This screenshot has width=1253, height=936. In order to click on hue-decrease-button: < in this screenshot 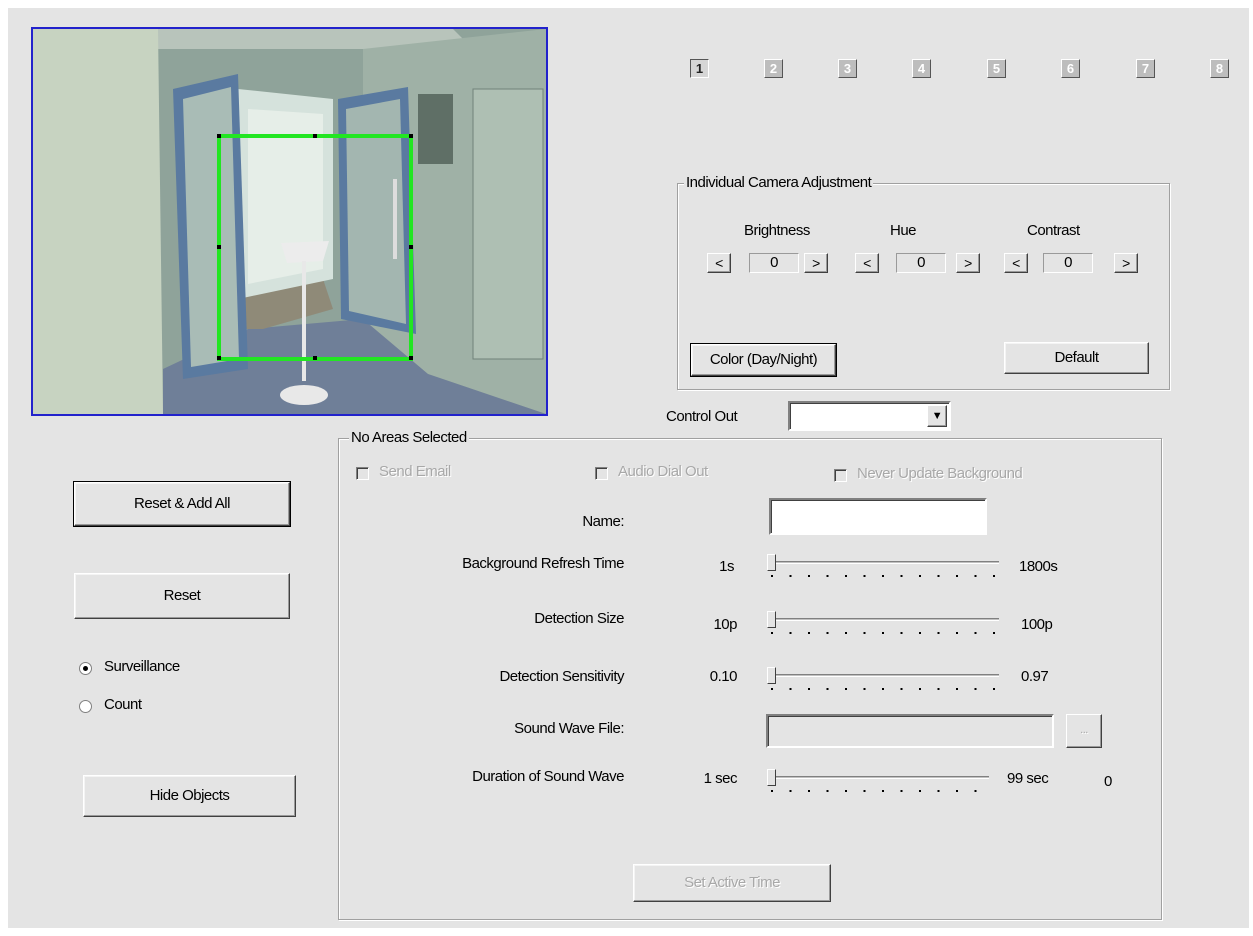, I will do `click(867, 263)`.